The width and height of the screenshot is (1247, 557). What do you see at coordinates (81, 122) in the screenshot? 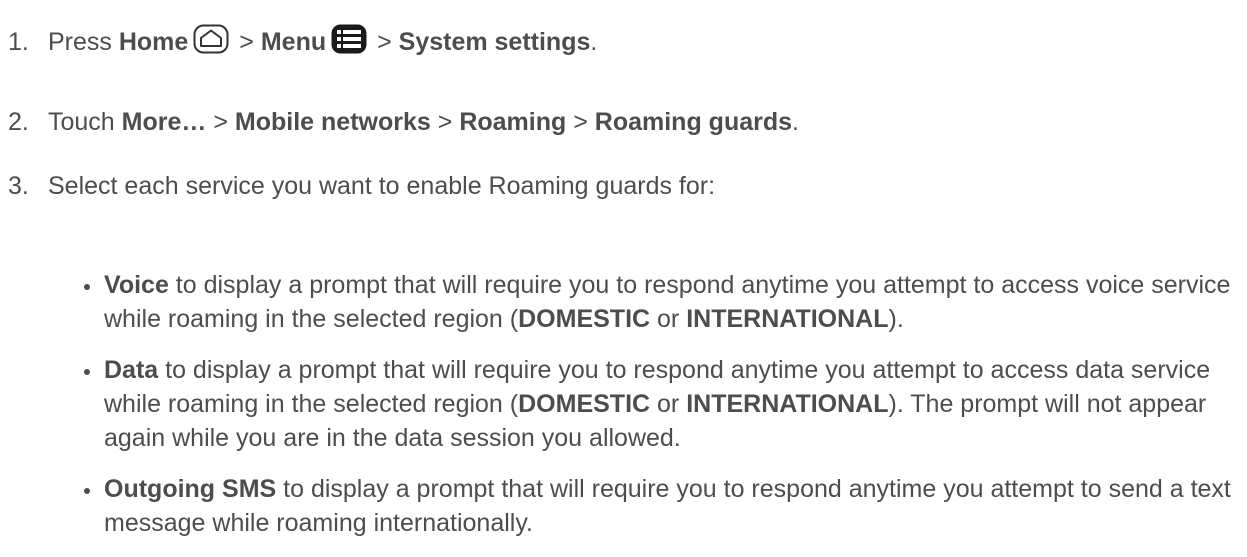
I see `step-text: Touch` at bounding box center [81, 122].